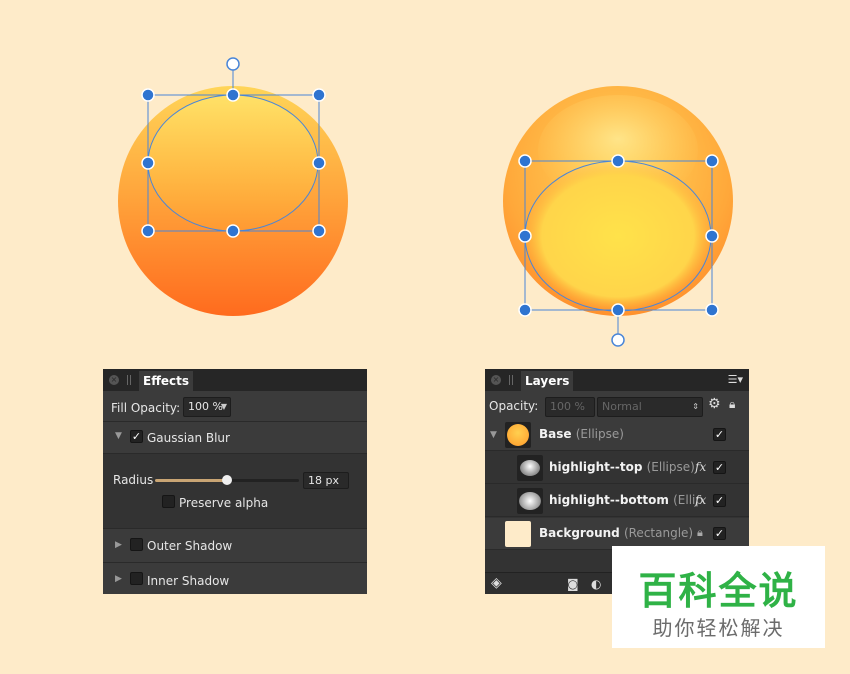  What do you see at coordinates (136, 578) in the screenshot?
I see `inner-shadow-checkbox` at bounding box center [136, 578].